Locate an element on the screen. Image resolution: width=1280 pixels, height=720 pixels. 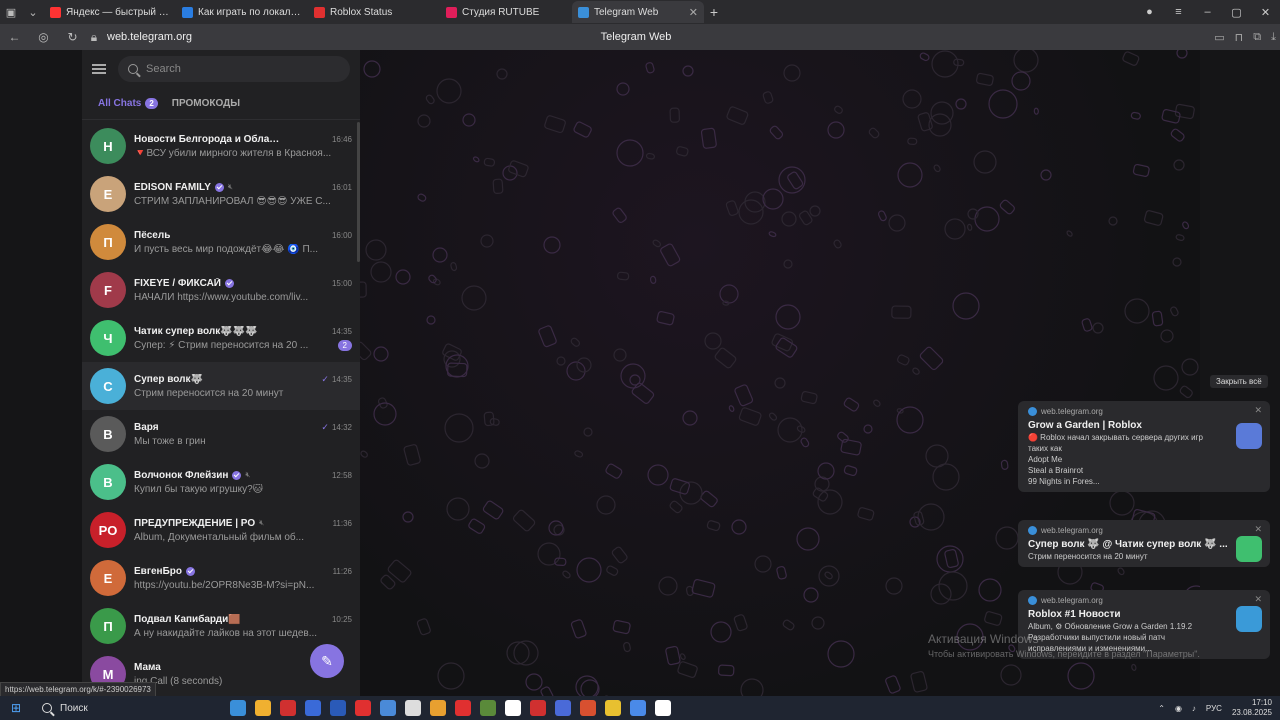
close-window-button: ✕ is located at coordinates (1265, 12).